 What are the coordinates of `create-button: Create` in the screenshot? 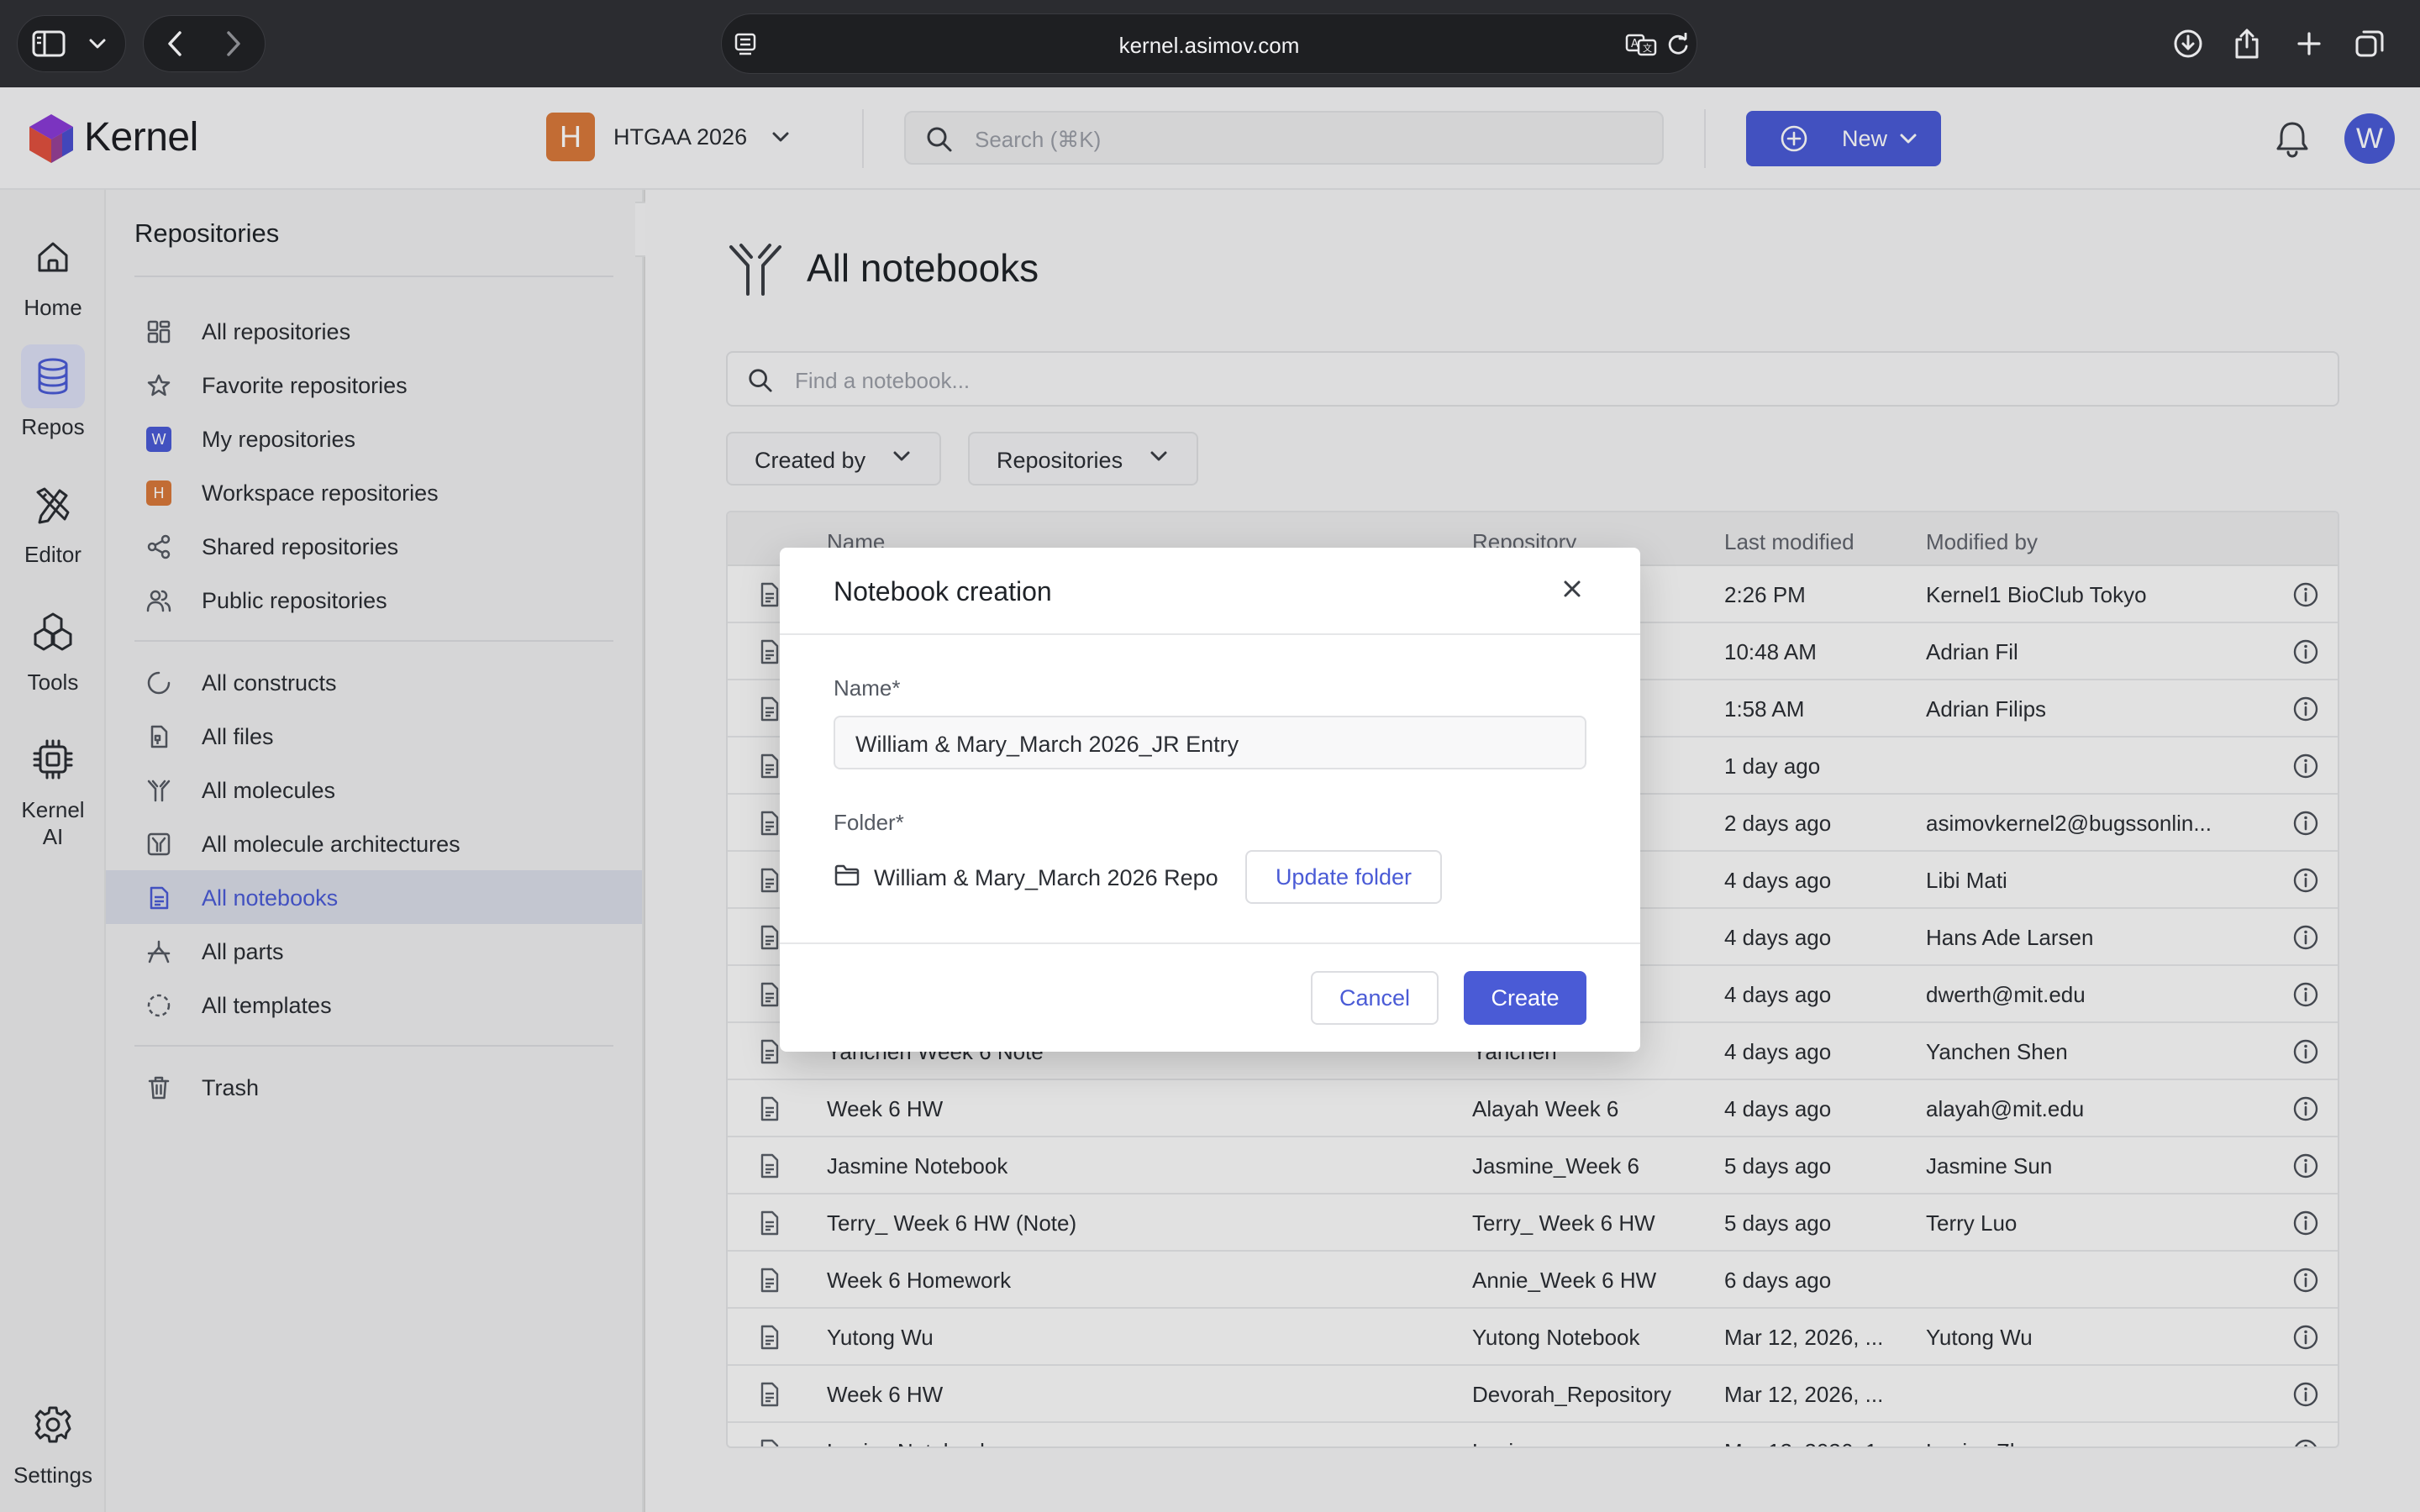 It's located at (1525, 998).